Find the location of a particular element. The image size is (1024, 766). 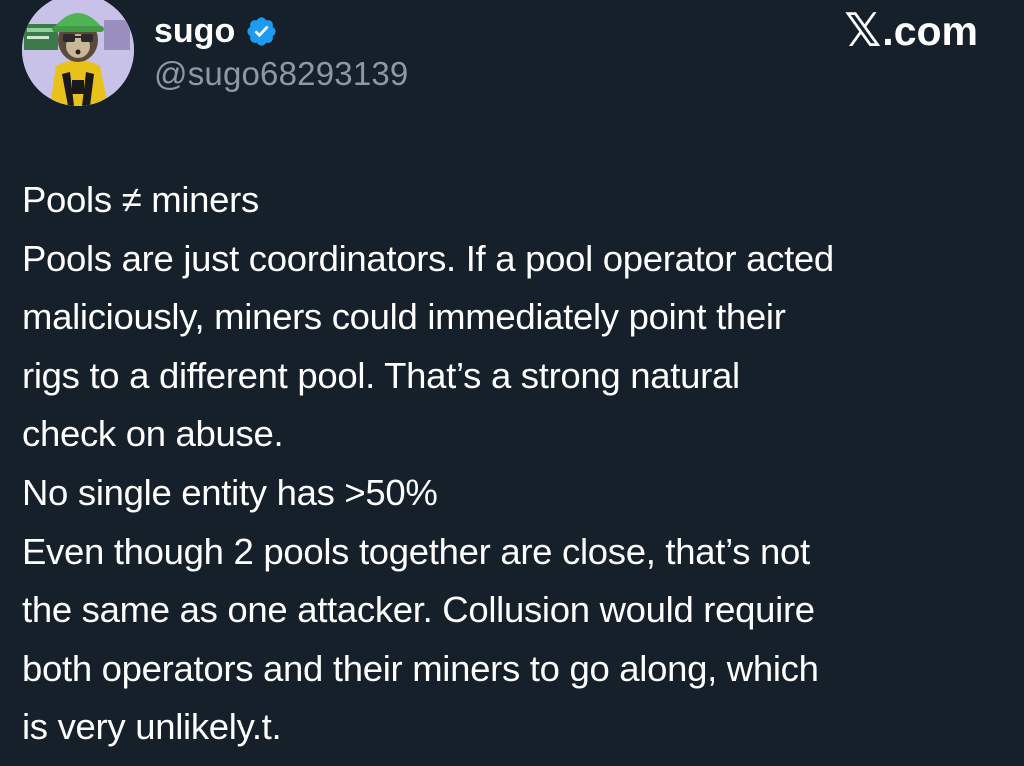

tweet-body-line: Pools ≠ miners is located at coordinates (140, 199).